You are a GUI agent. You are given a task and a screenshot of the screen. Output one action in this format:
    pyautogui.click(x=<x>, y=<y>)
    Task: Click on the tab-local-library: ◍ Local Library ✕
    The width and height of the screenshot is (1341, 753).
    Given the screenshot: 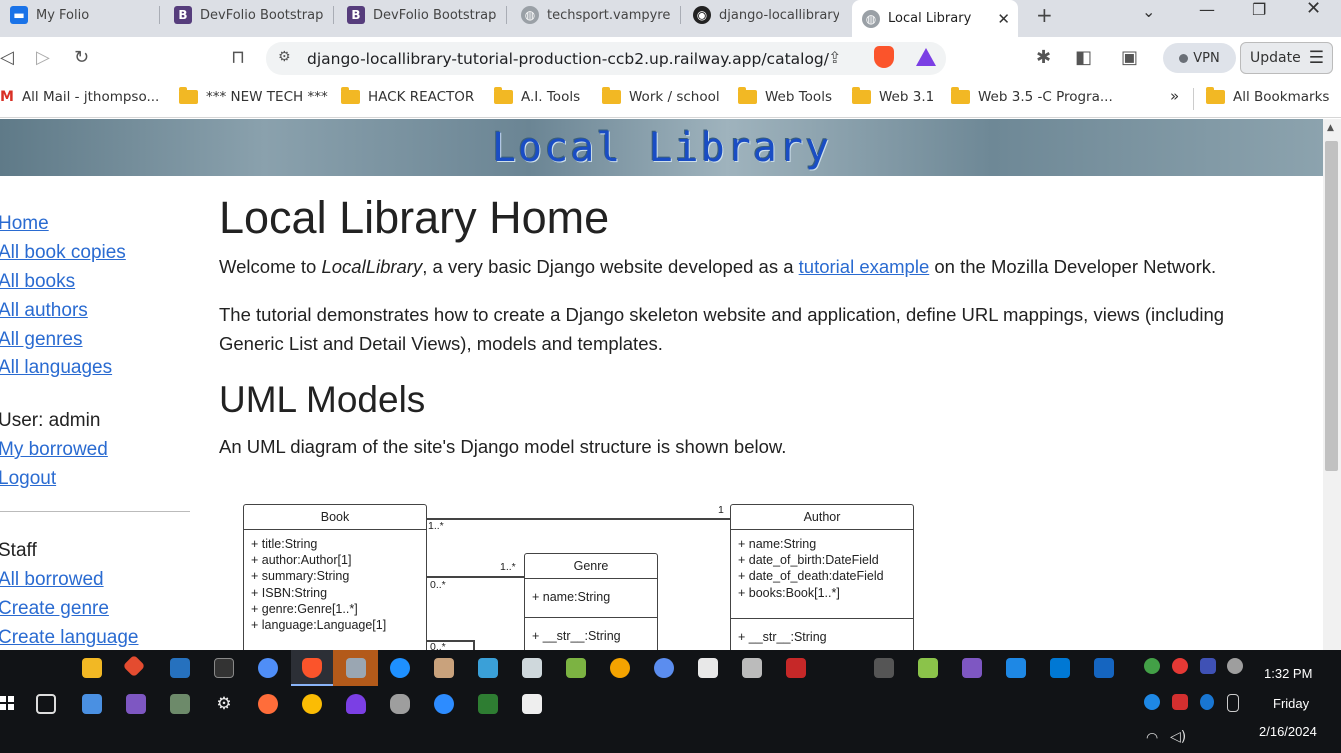 What is the action you would take?
    pyautogui.click(x=935, y=18)
    